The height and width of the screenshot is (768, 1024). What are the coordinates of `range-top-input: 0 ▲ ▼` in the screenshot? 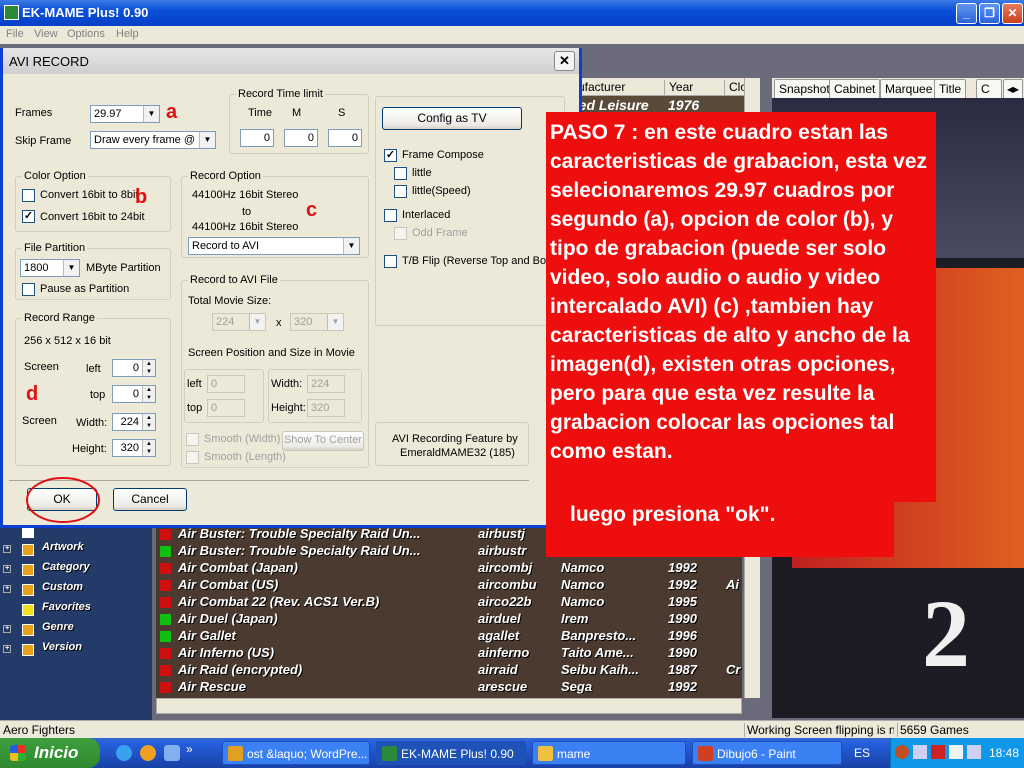 It's located at (134, 394).